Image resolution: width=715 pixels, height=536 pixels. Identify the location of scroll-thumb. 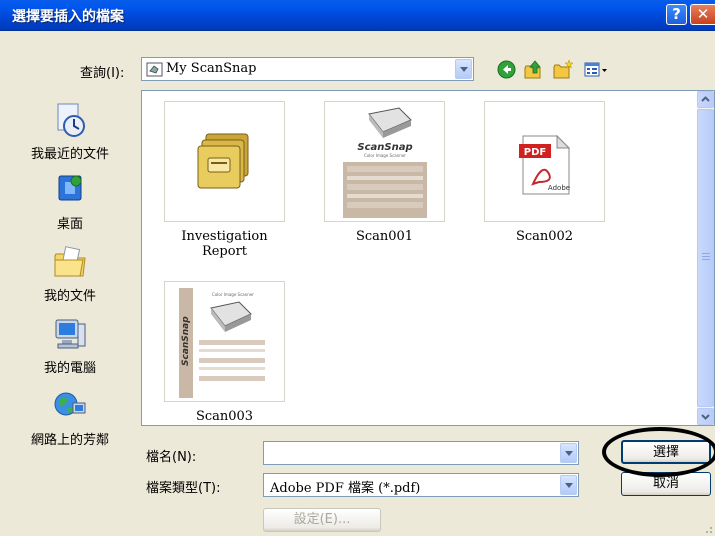
(705, 258).